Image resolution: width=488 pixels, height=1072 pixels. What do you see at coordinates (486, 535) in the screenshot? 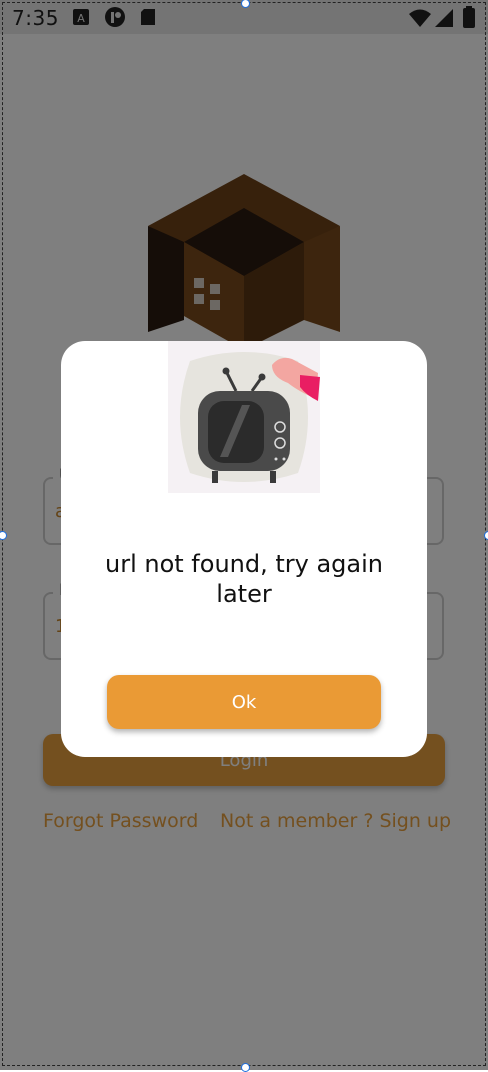
I see `resize-handle-right` at bounding box center [486, 535].